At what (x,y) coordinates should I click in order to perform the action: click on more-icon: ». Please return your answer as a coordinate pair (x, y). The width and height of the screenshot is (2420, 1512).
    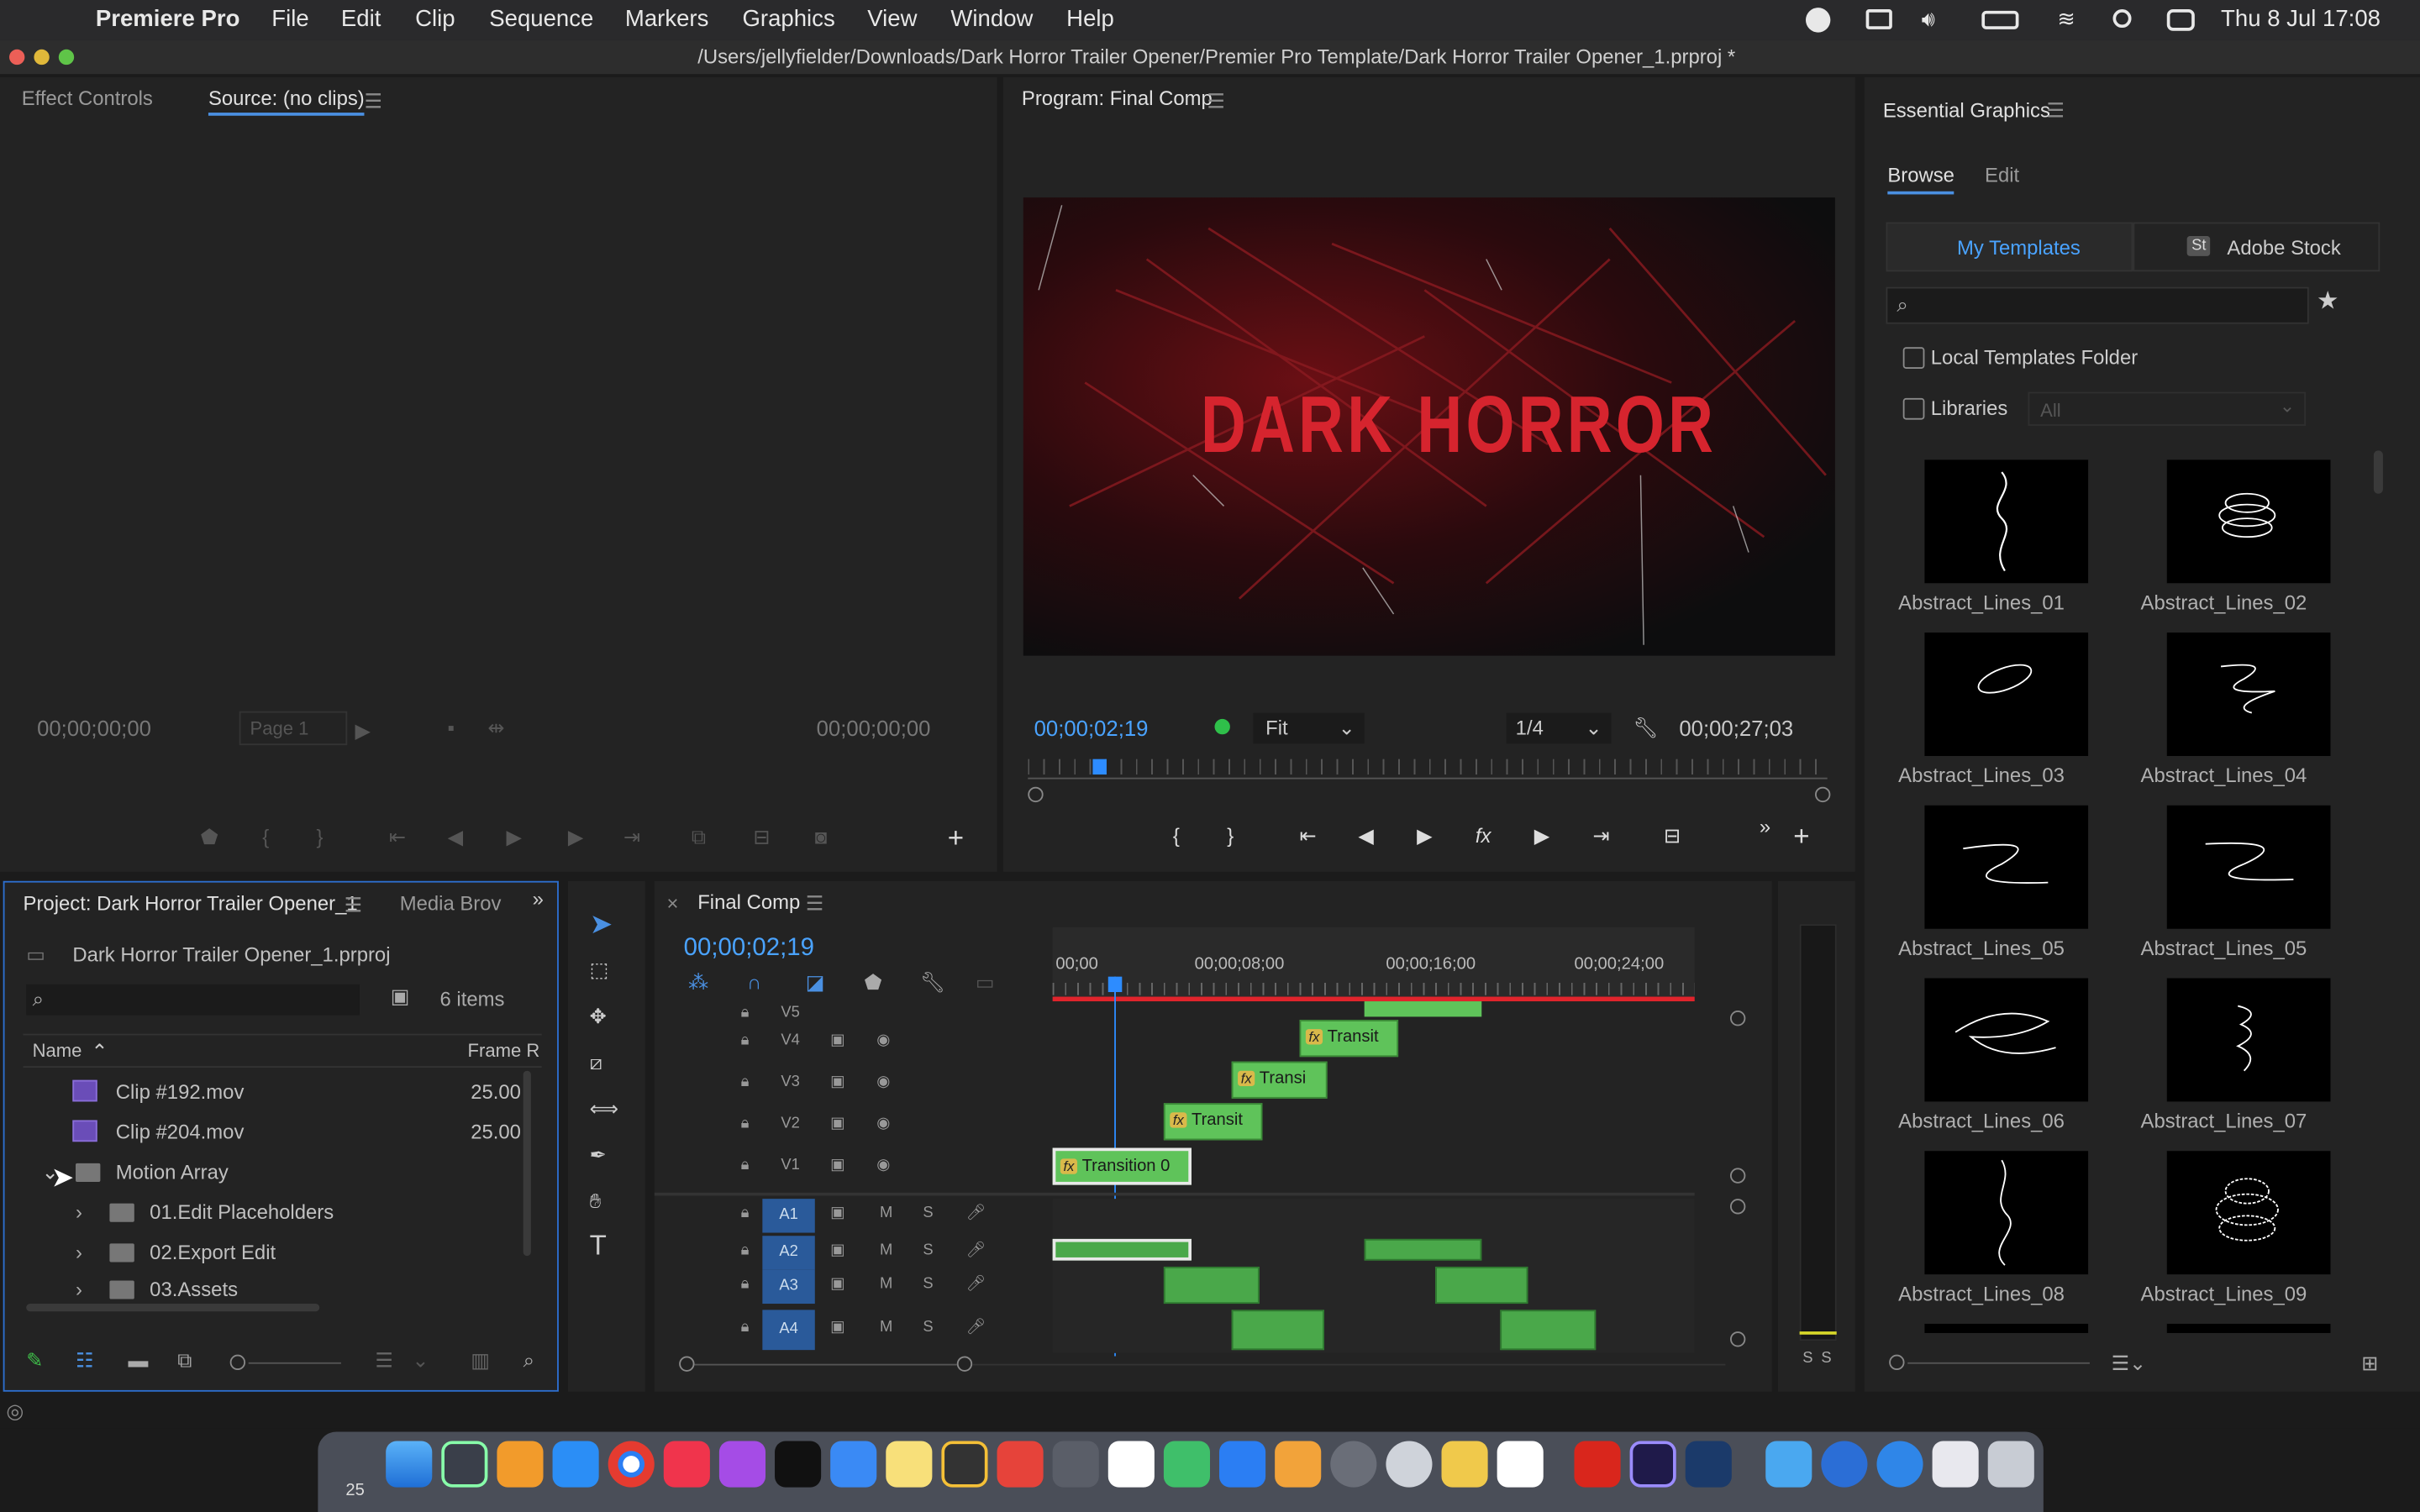
    Looking at the image, I should click on (1765, 827).